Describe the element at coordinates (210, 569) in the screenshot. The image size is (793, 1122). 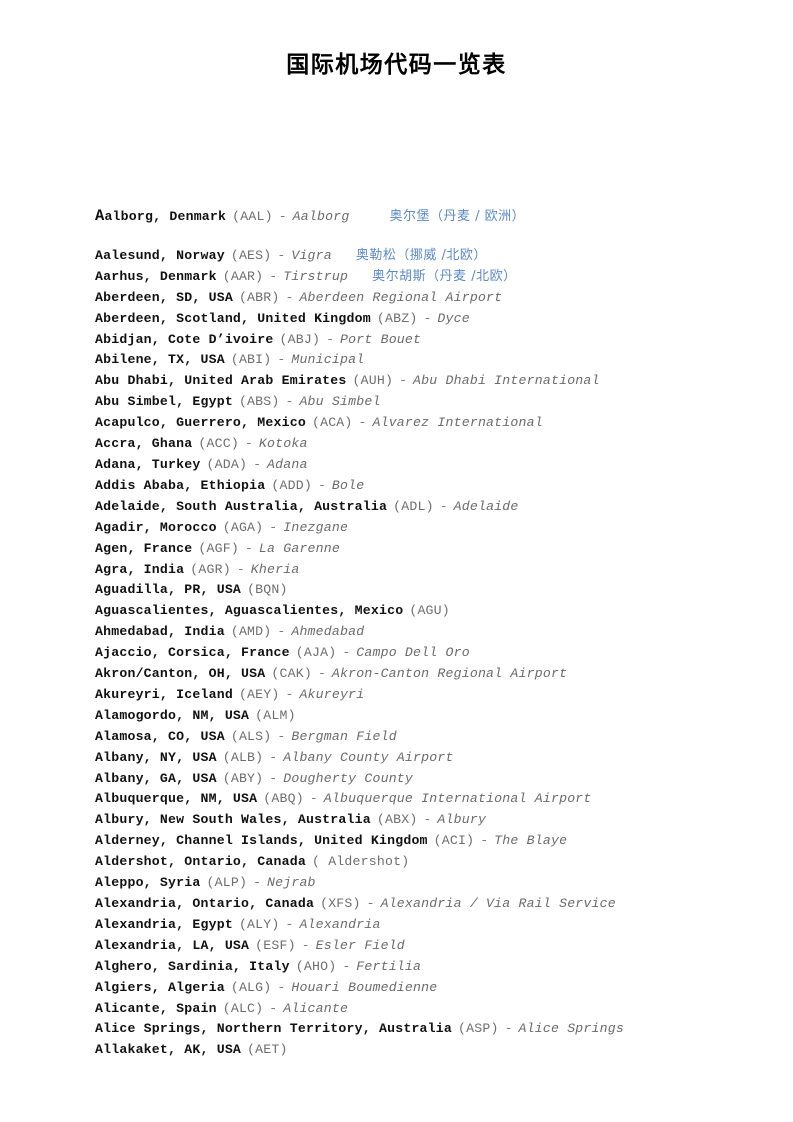
I see `entry-code: (AGR)` at that location.